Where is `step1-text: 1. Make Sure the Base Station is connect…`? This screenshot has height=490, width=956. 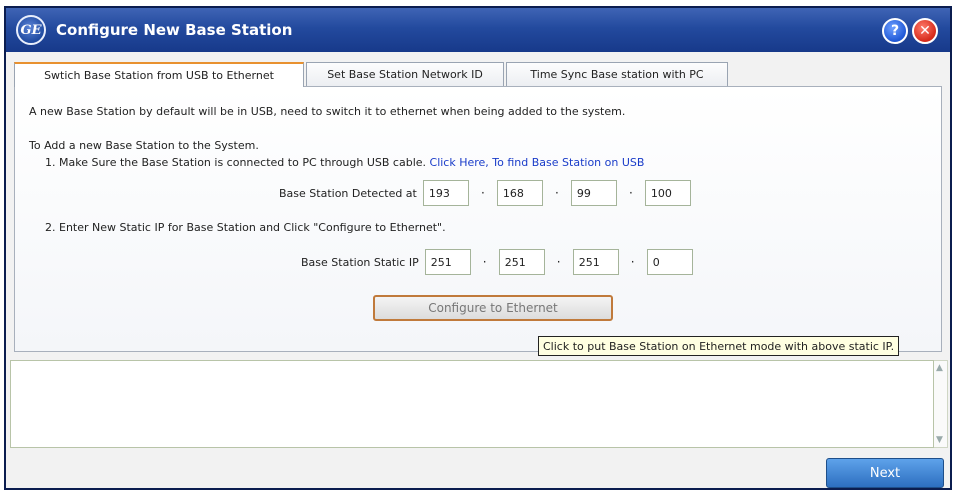
step1-text: 1. Make Sure the Base Station is connect… is located at coordinates (344, 162).